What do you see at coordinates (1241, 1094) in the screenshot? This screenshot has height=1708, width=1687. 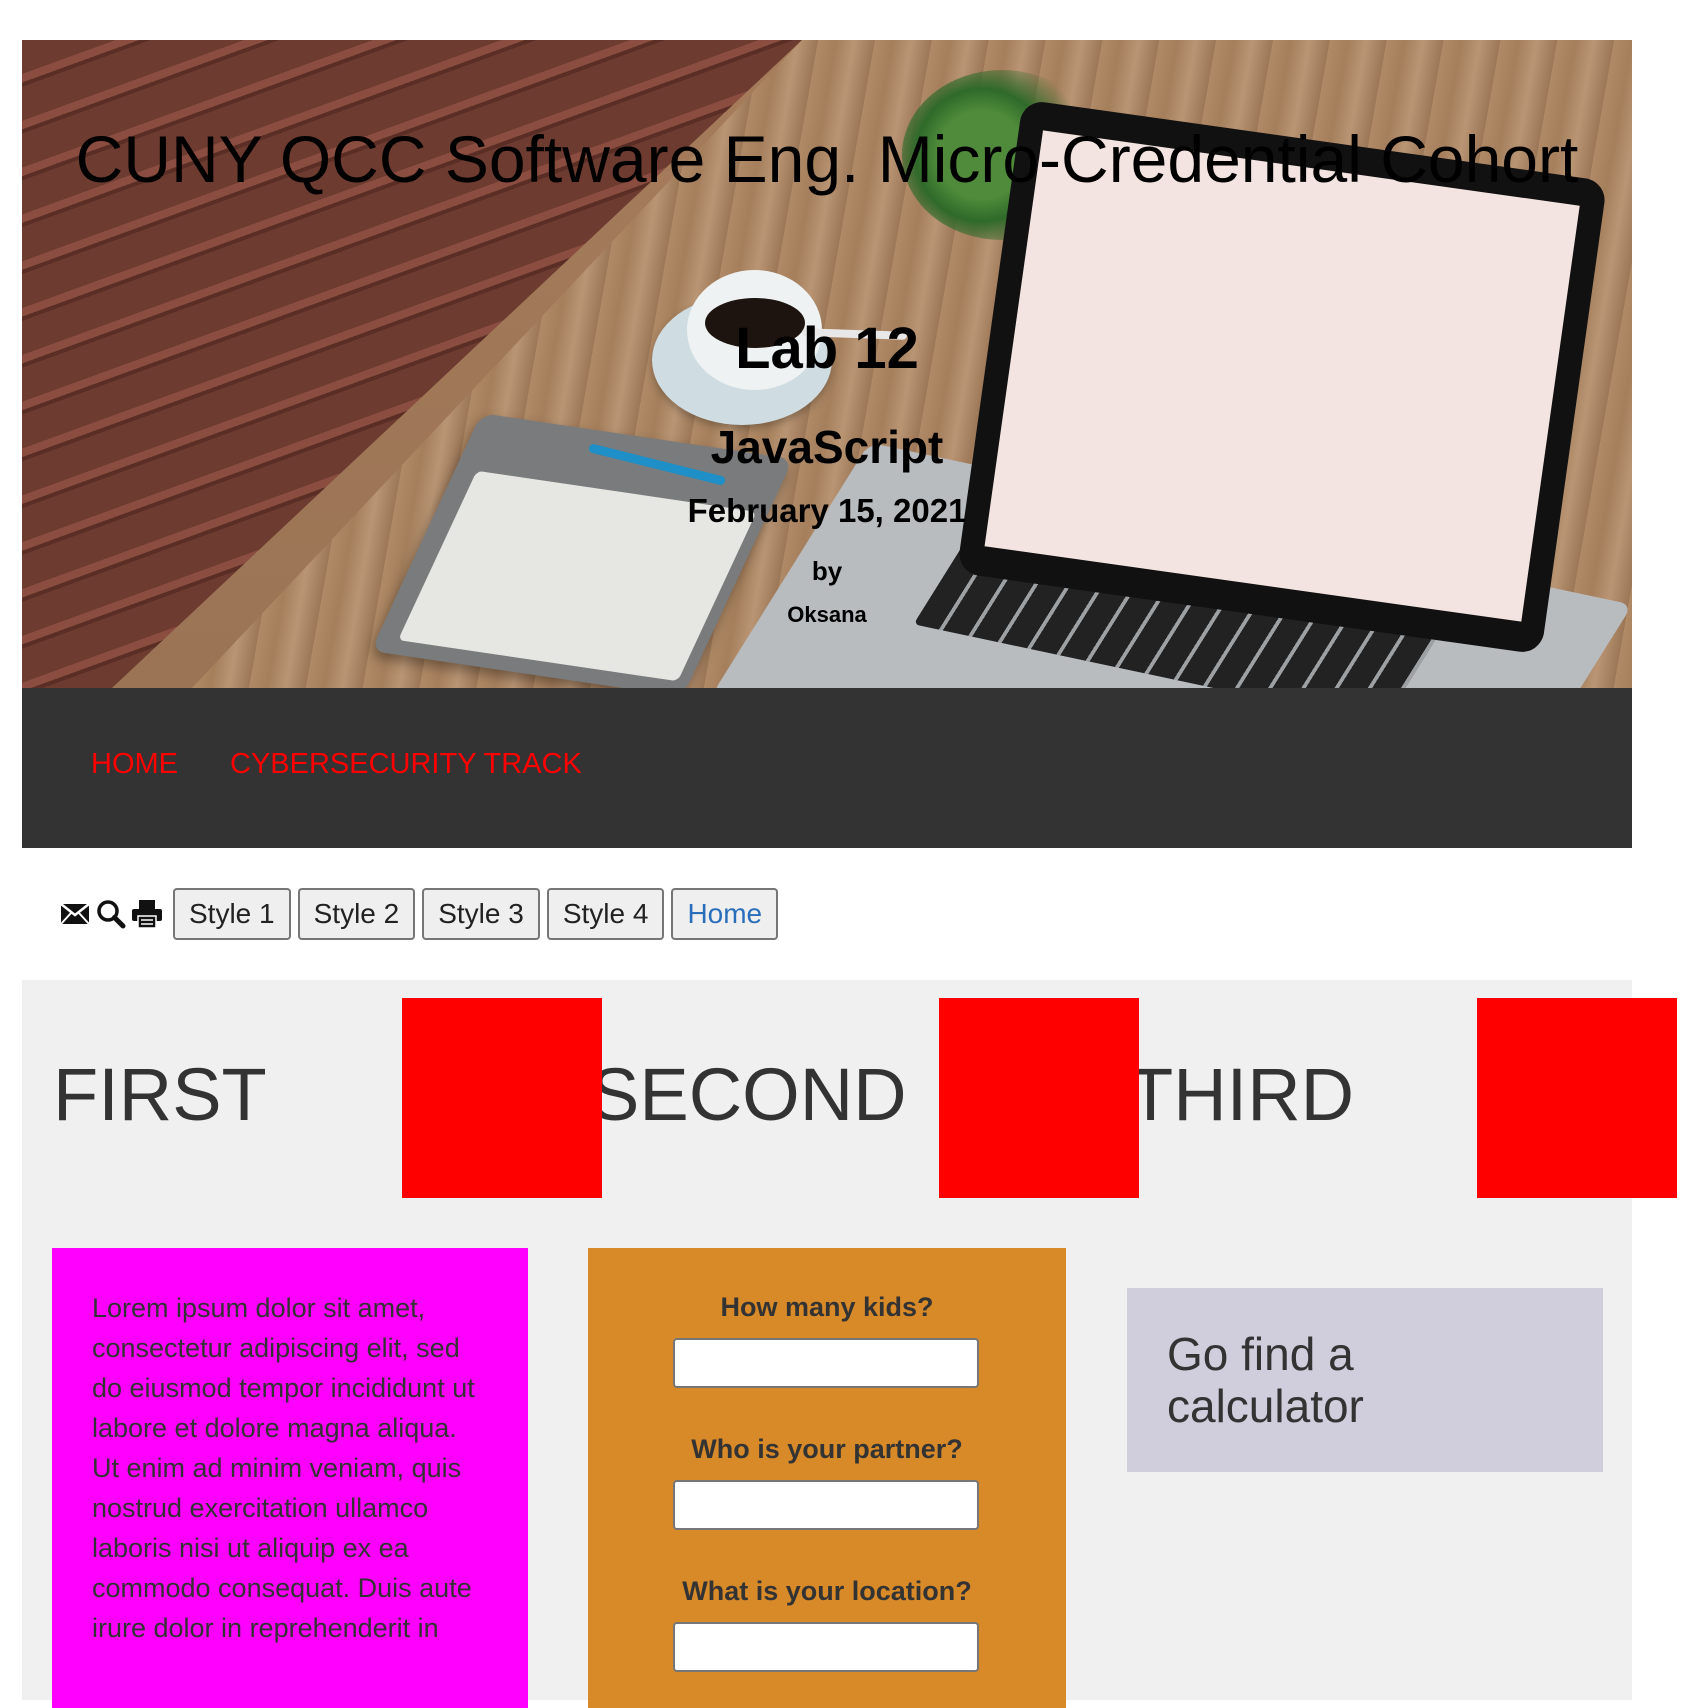 I see `column-title-third: THIRD` at bounding box center [1241, 1094].